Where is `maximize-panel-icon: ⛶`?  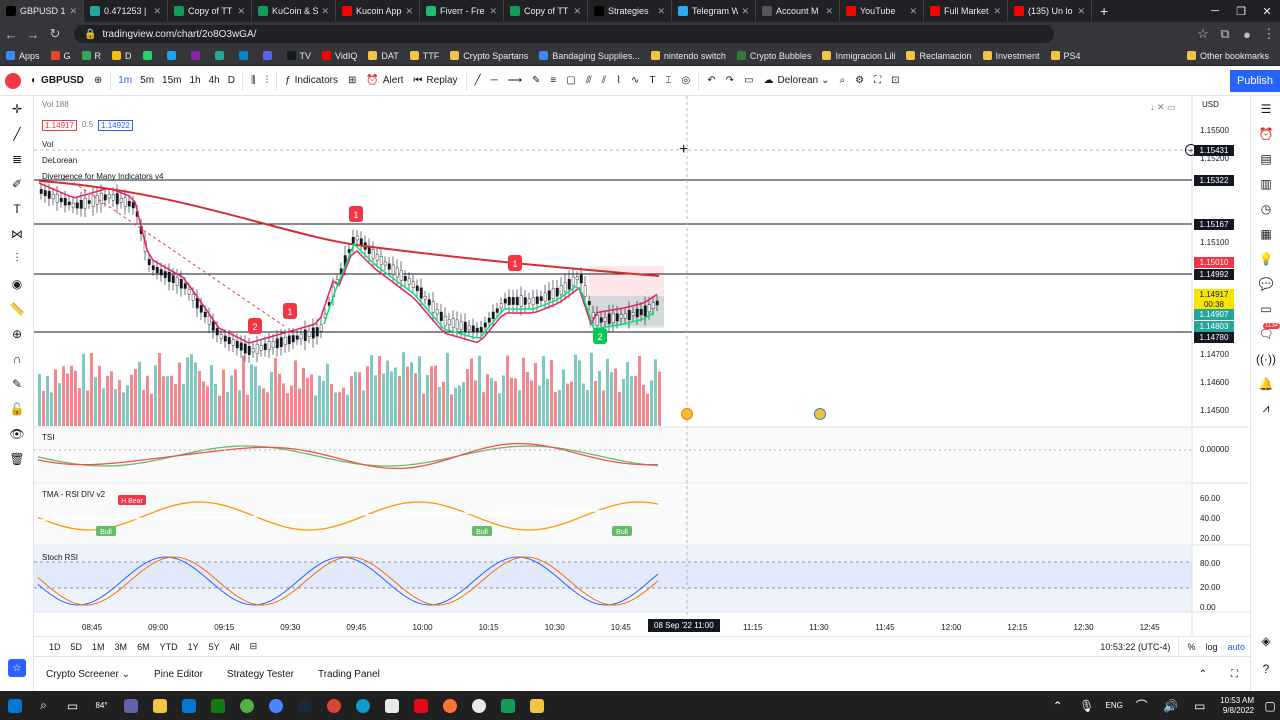
maximize-panel-icon: ⛶ is located at coordinates (1234, 674).